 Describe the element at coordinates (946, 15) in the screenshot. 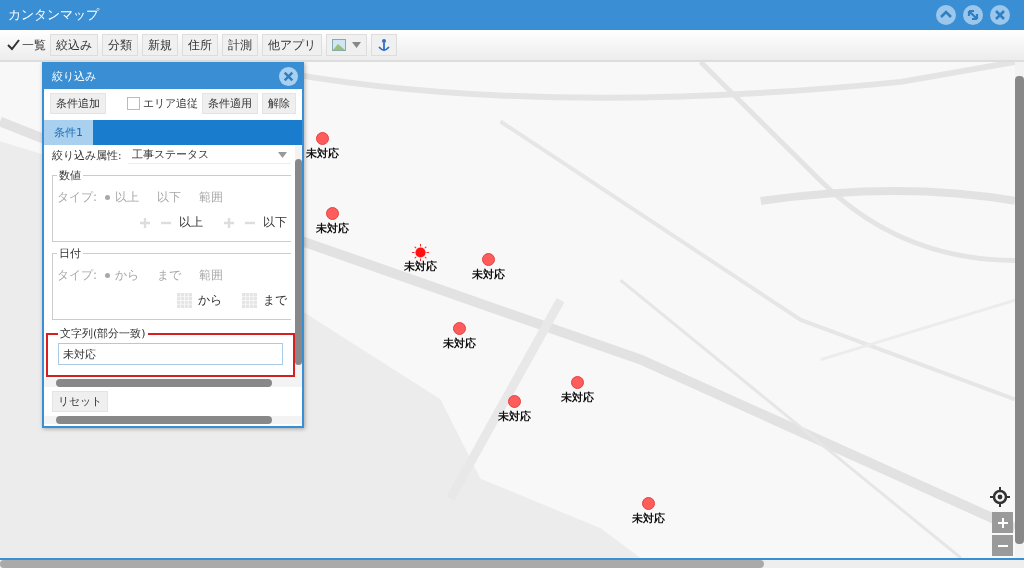

I see `collapse-button` at that location.